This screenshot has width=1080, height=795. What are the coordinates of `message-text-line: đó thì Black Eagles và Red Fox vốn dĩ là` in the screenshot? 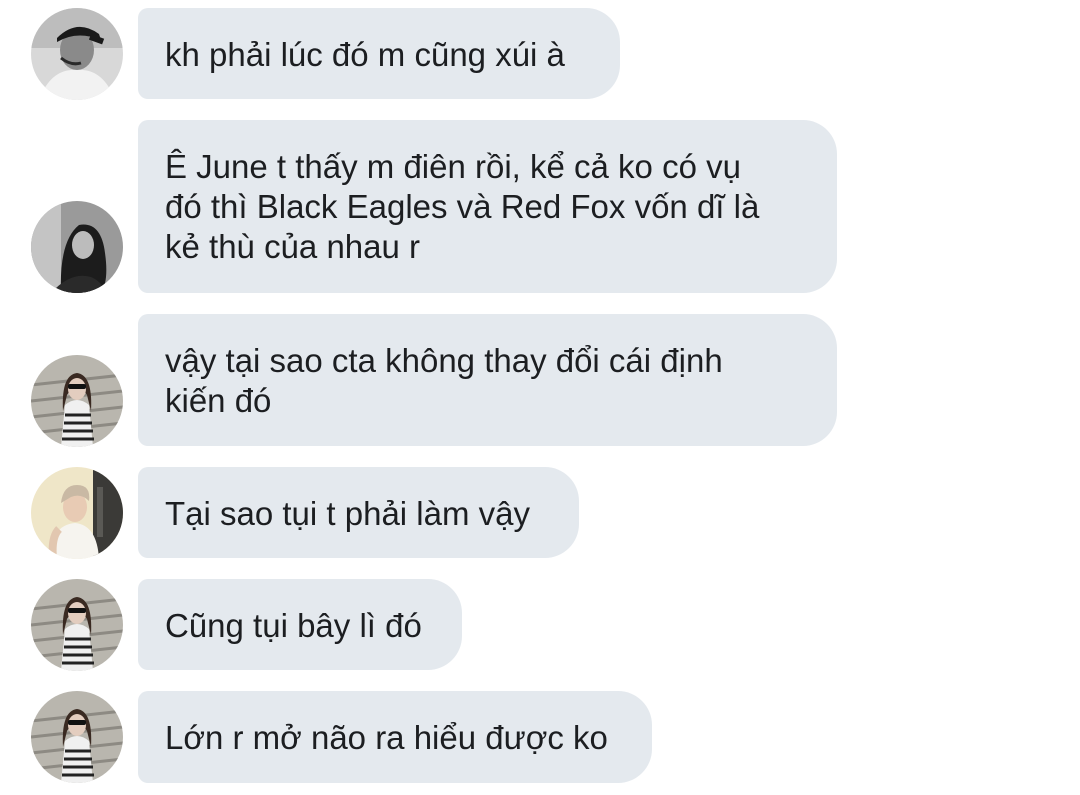 It's located at (462, 206).